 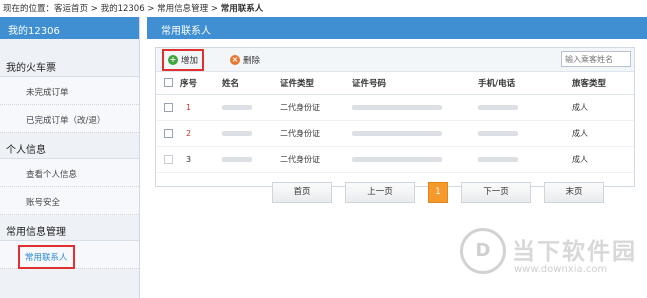 What do you see at coordinates (201, 83) in the screenshot?
I see `col-header-num: 序号` at bounding box center [201, 83].